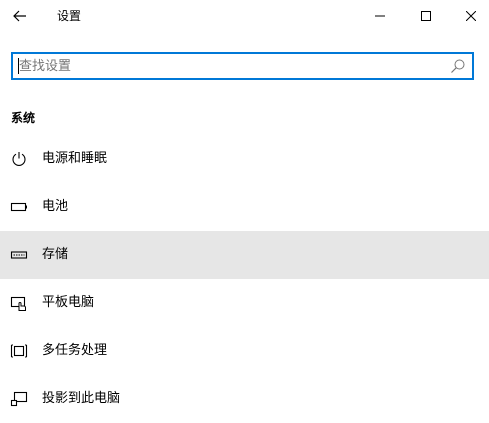  I want to click on nav-item-label: 多任务处理, so click(75, 350).